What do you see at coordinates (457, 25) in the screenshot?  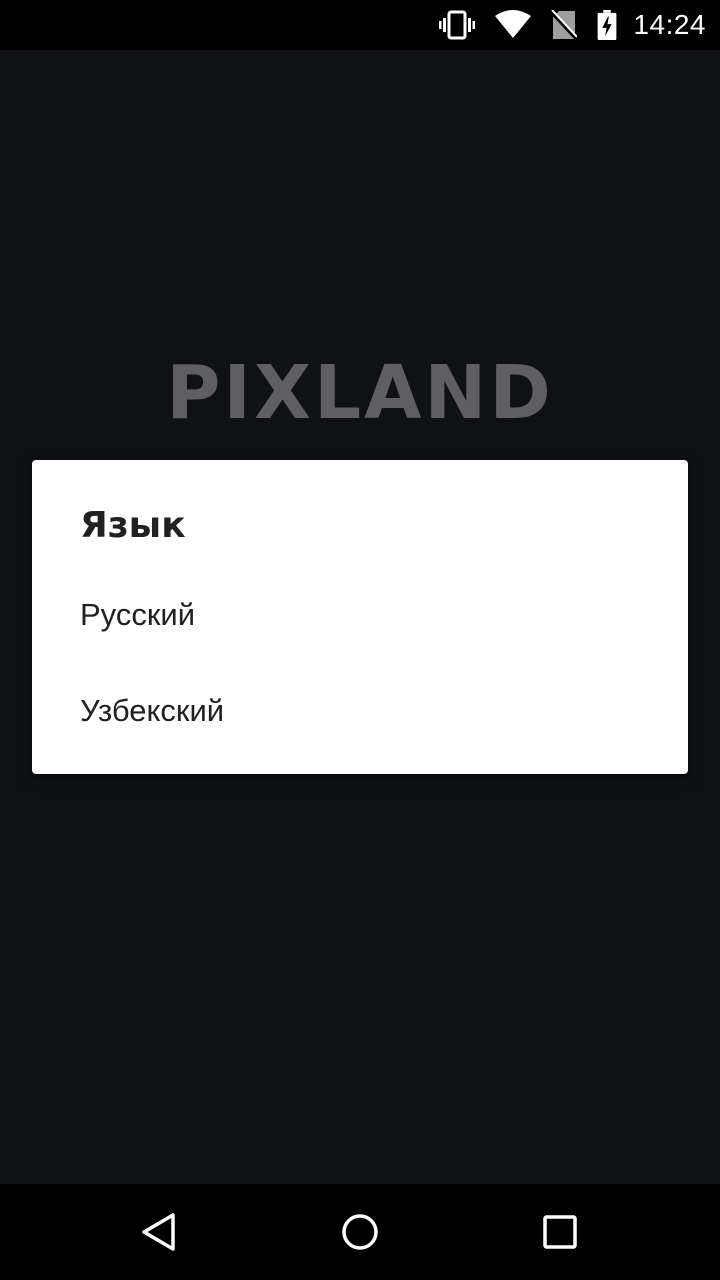 I see `vibrate-icon` at bounding box center [457, 25].